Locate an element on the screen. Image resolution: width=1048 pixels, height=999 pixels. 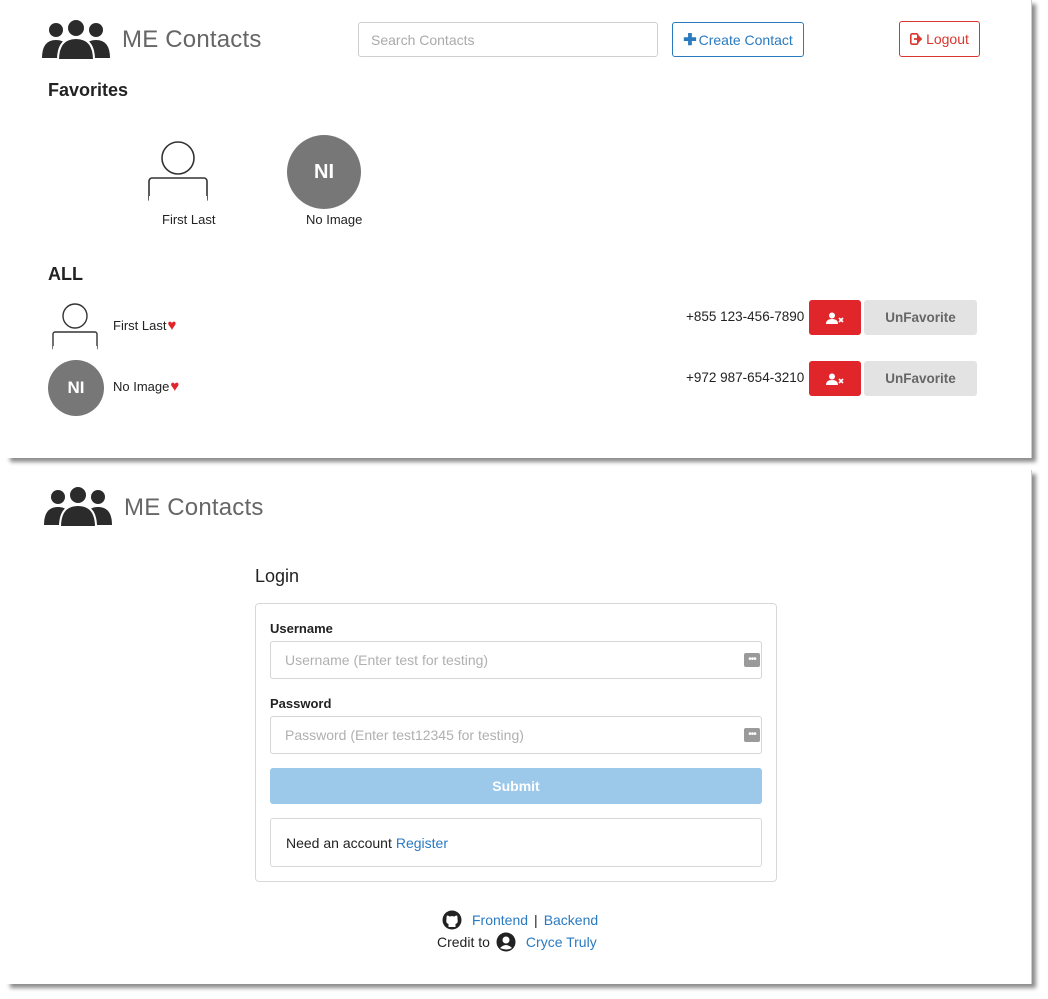
contact-name: First Last ♥ is located at coordinates (144, 325).